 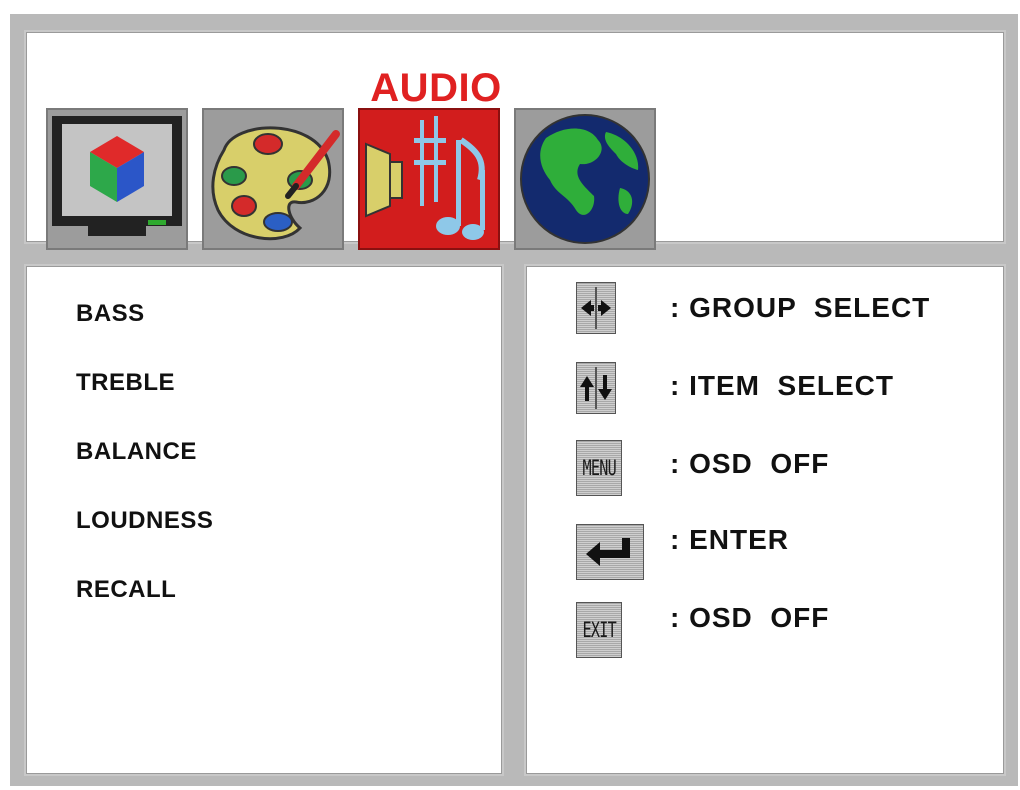 What do you see at coordinates (729, 539) in the screenshot?
I see `help-label-enter: : ENTER` at bounding box center [729, 539].